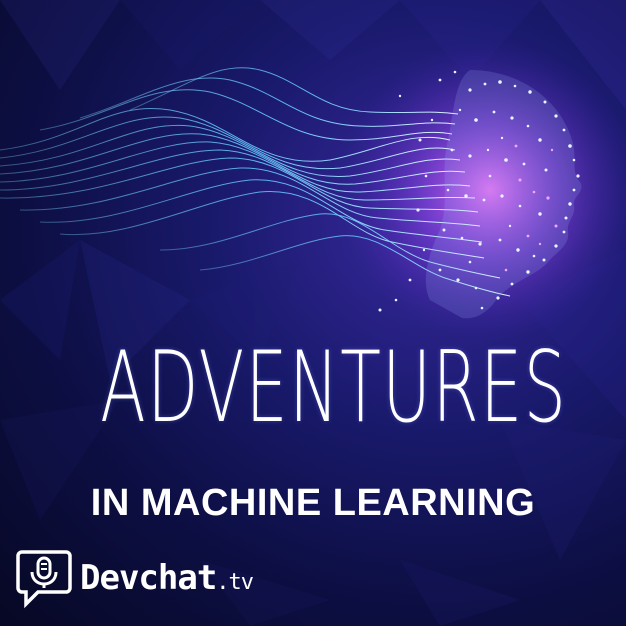 The height and width of the screenshot is (626, 626). What do you see at coordinates (148, 578) in the screenshot?
I see `brand-name: Devchat` at bounding box center [148, 578].